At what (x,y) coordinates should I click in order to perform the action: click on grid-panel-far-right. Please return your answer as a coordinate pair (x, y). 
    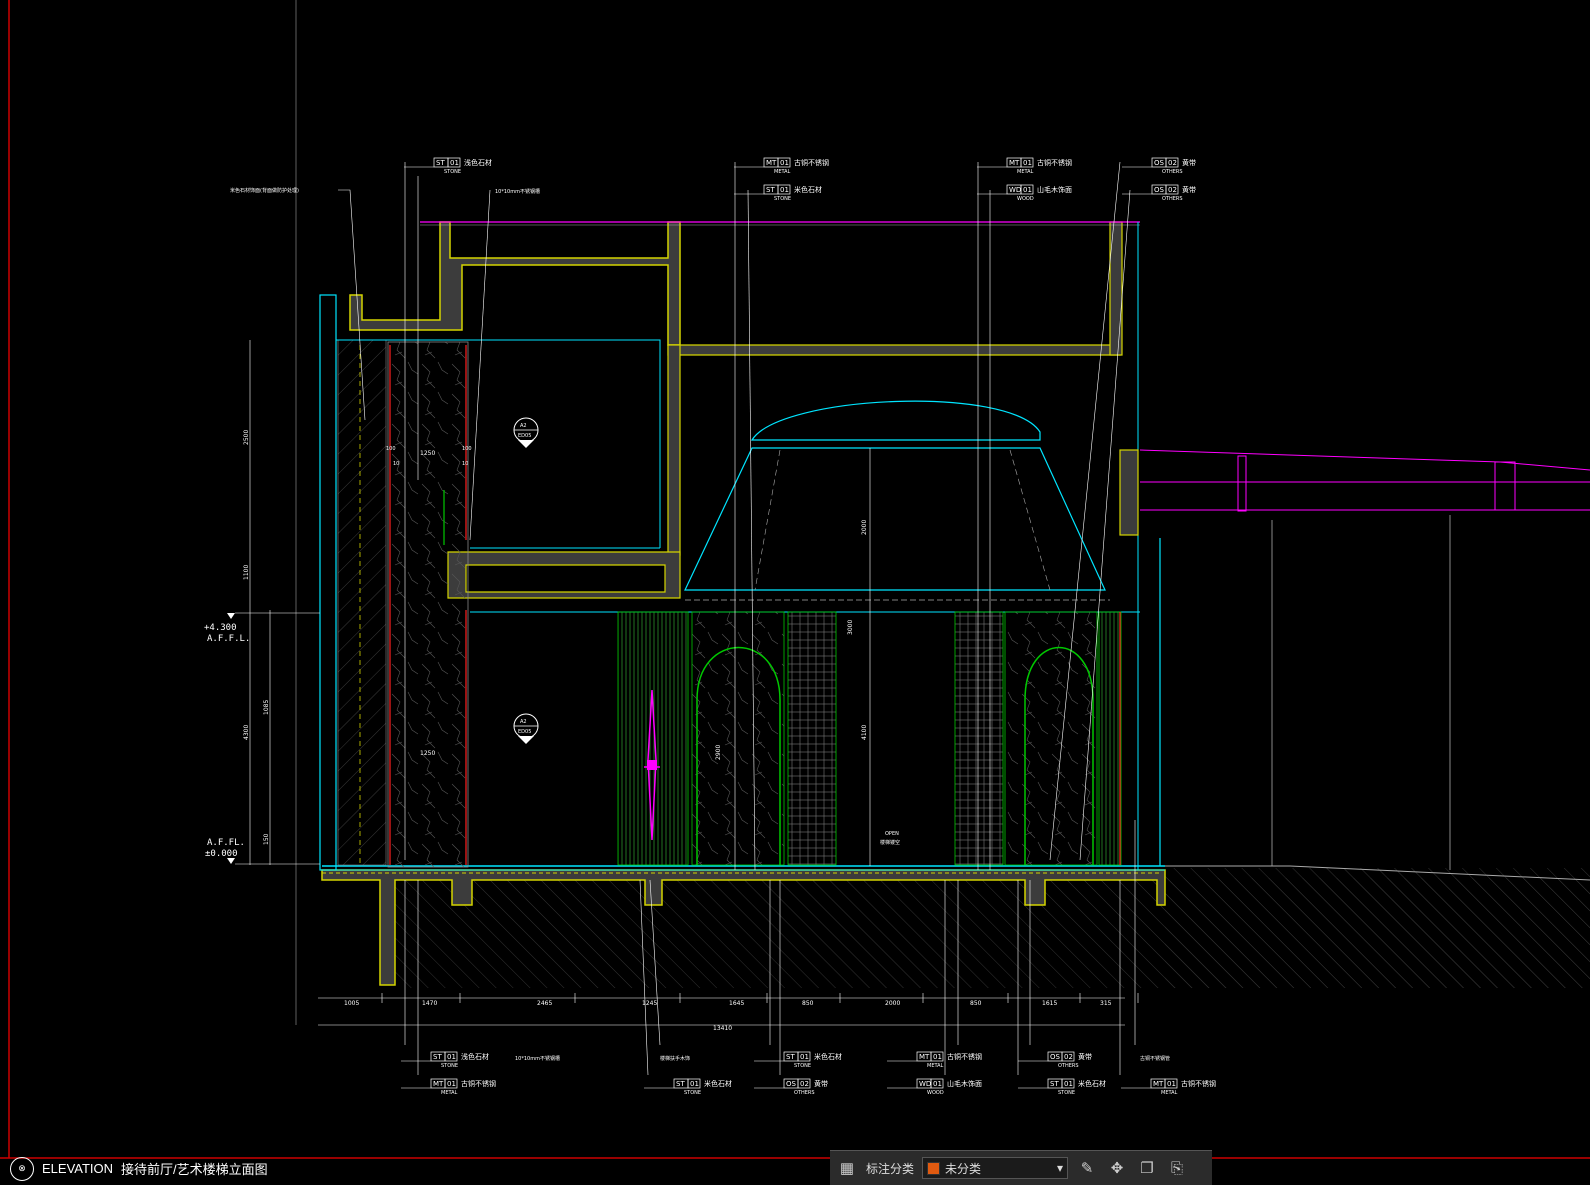
    Looking at the image, I should click on (1110, 738).